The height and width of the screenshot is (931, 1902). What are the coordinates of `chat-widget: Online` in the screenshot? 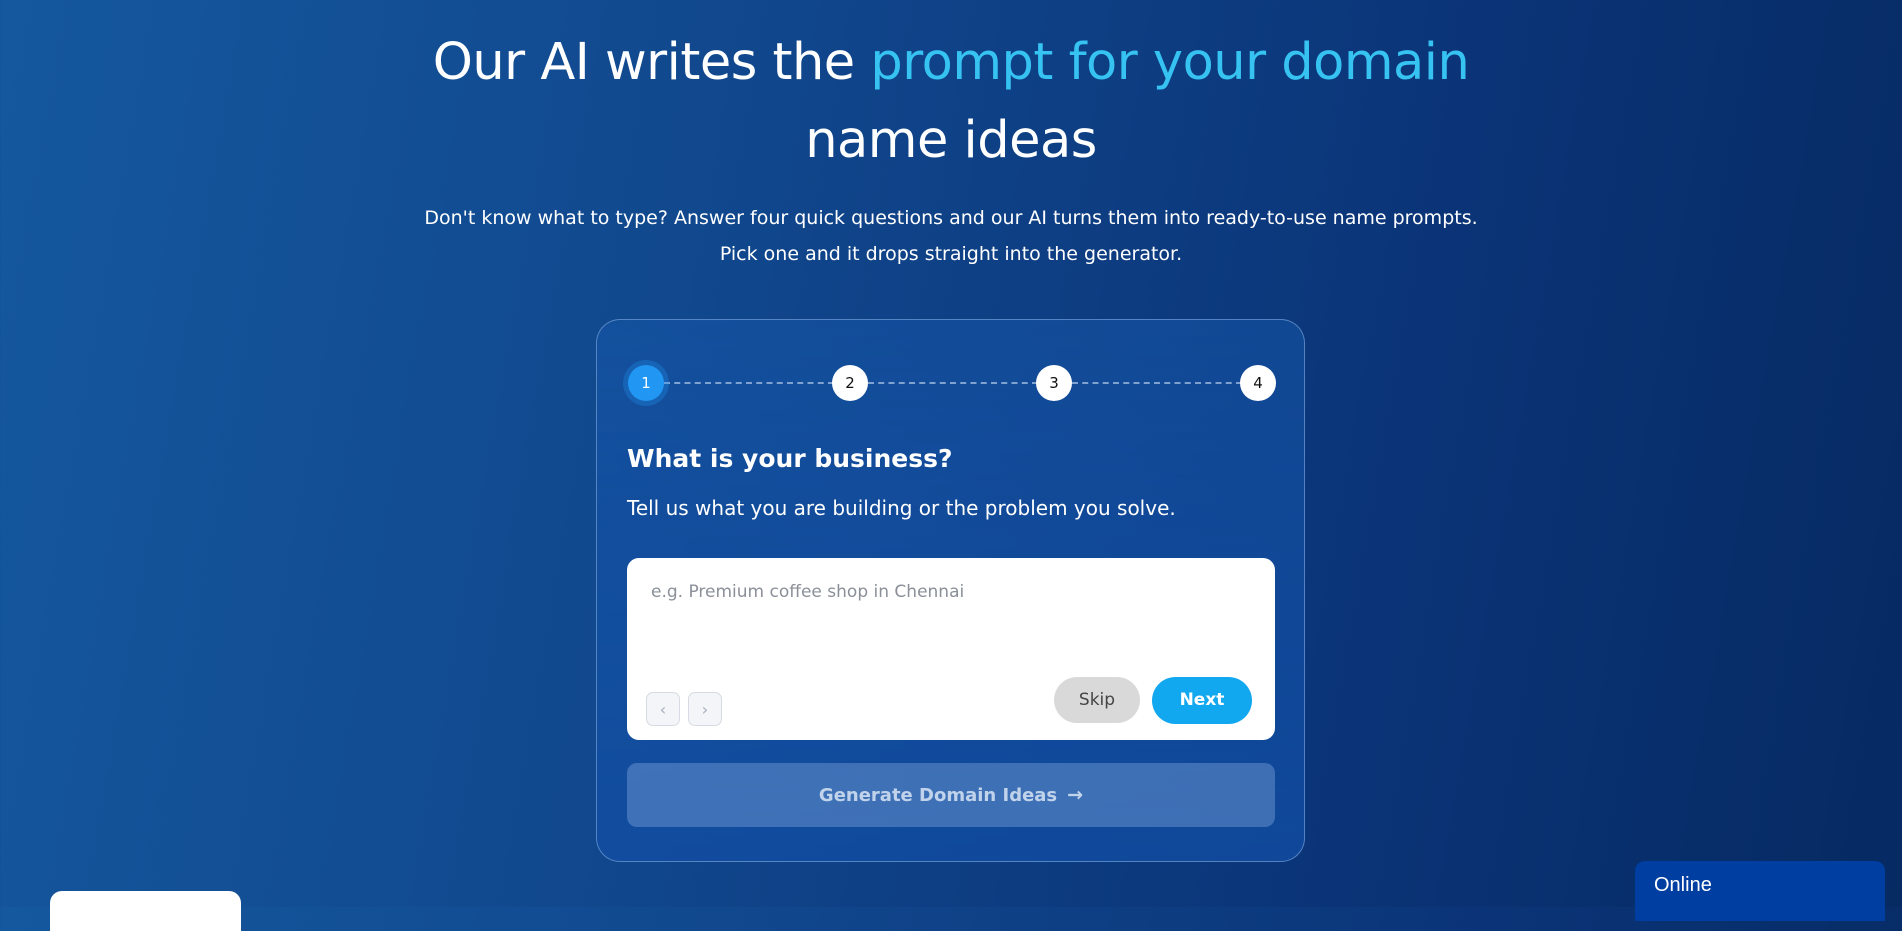 It's located at (1760, 891).